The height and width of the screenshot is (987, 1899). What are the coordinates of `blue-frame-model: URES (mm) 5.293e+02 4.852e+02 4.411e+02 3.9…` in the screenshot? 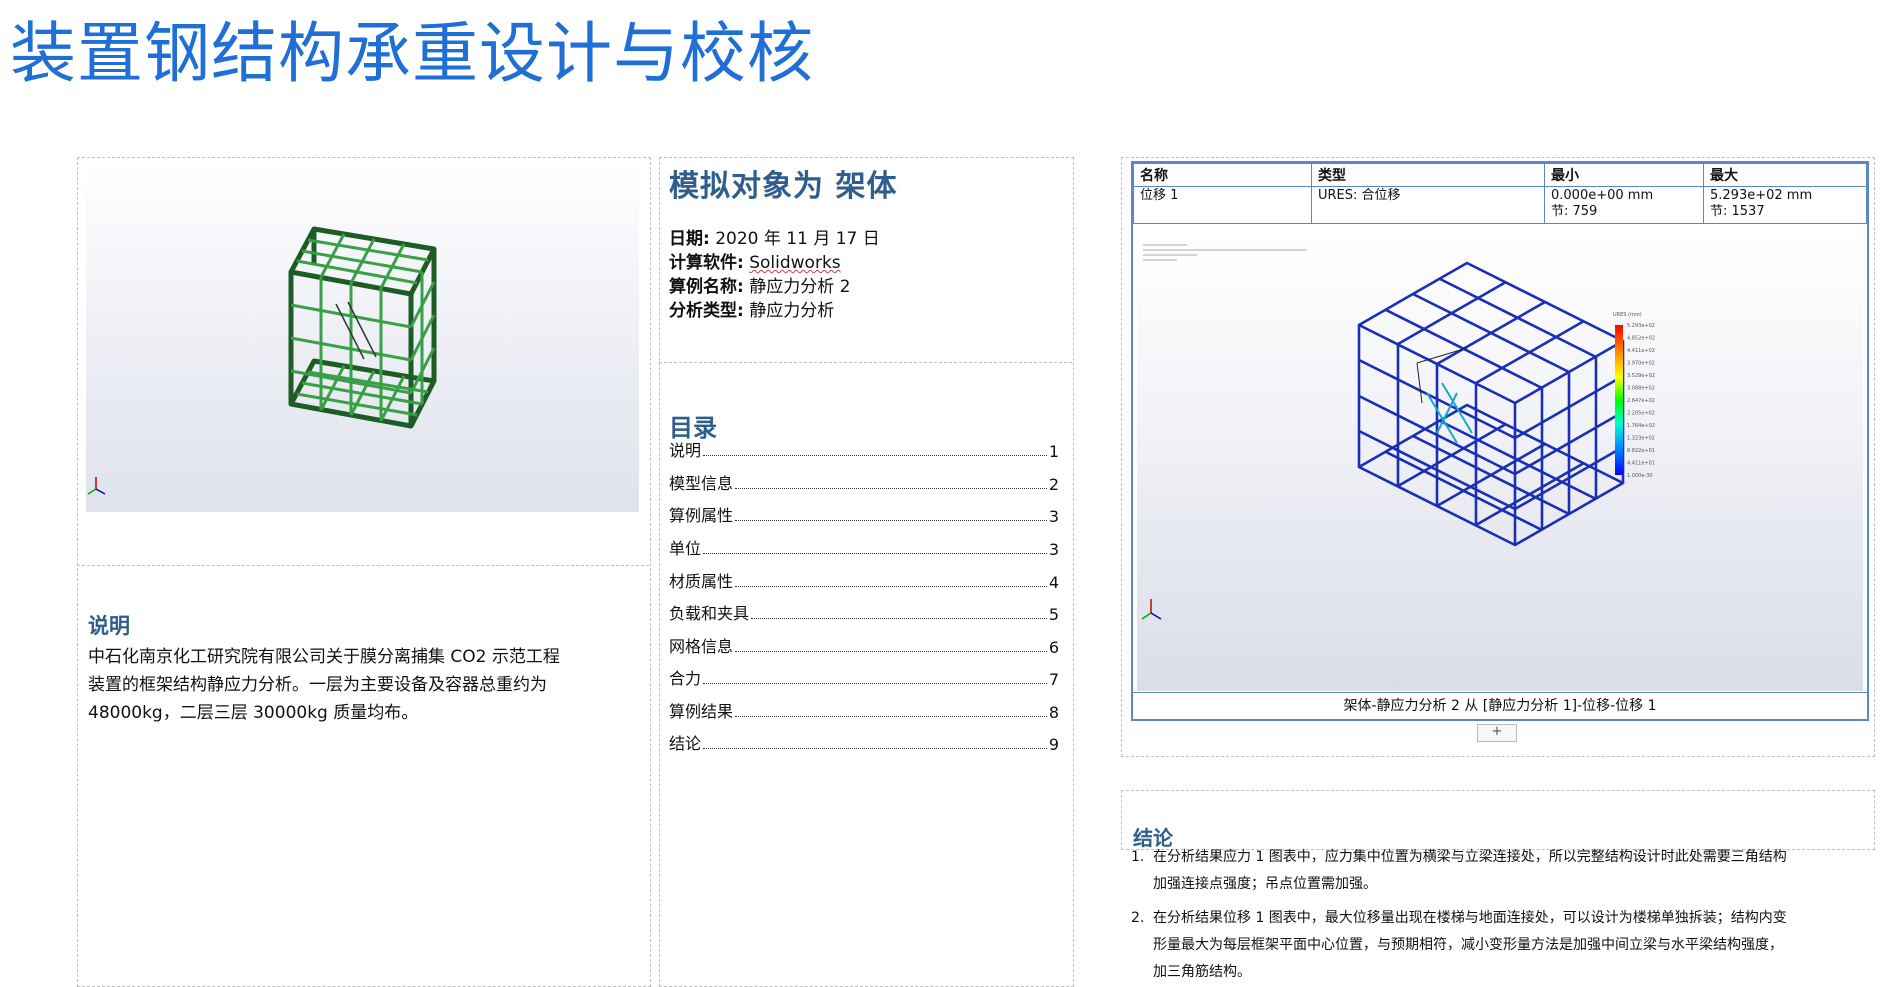 It's located at (1398, 432).